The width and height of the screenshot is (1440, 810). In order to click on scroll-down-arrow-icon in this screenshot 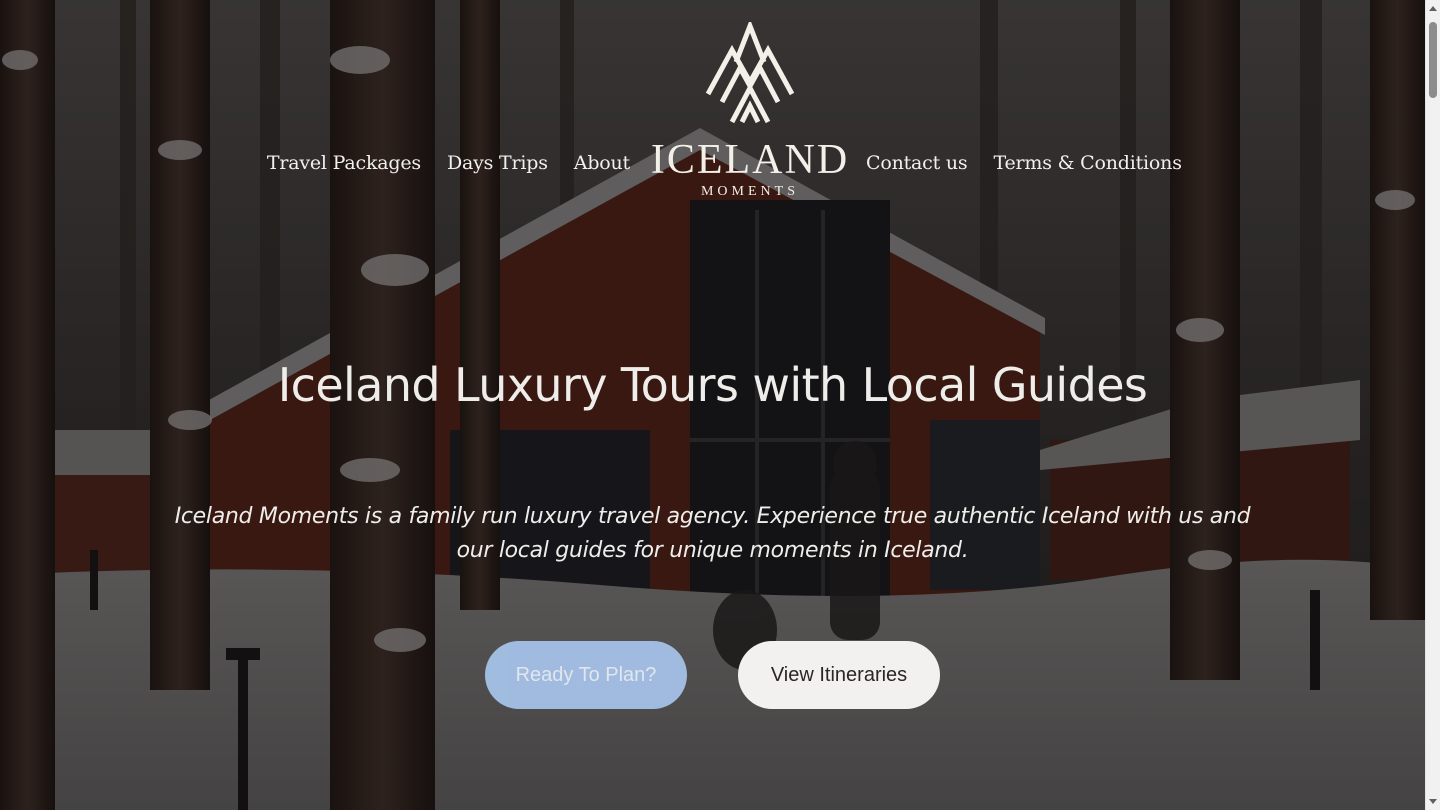, I will do `click(1433, 801)`.